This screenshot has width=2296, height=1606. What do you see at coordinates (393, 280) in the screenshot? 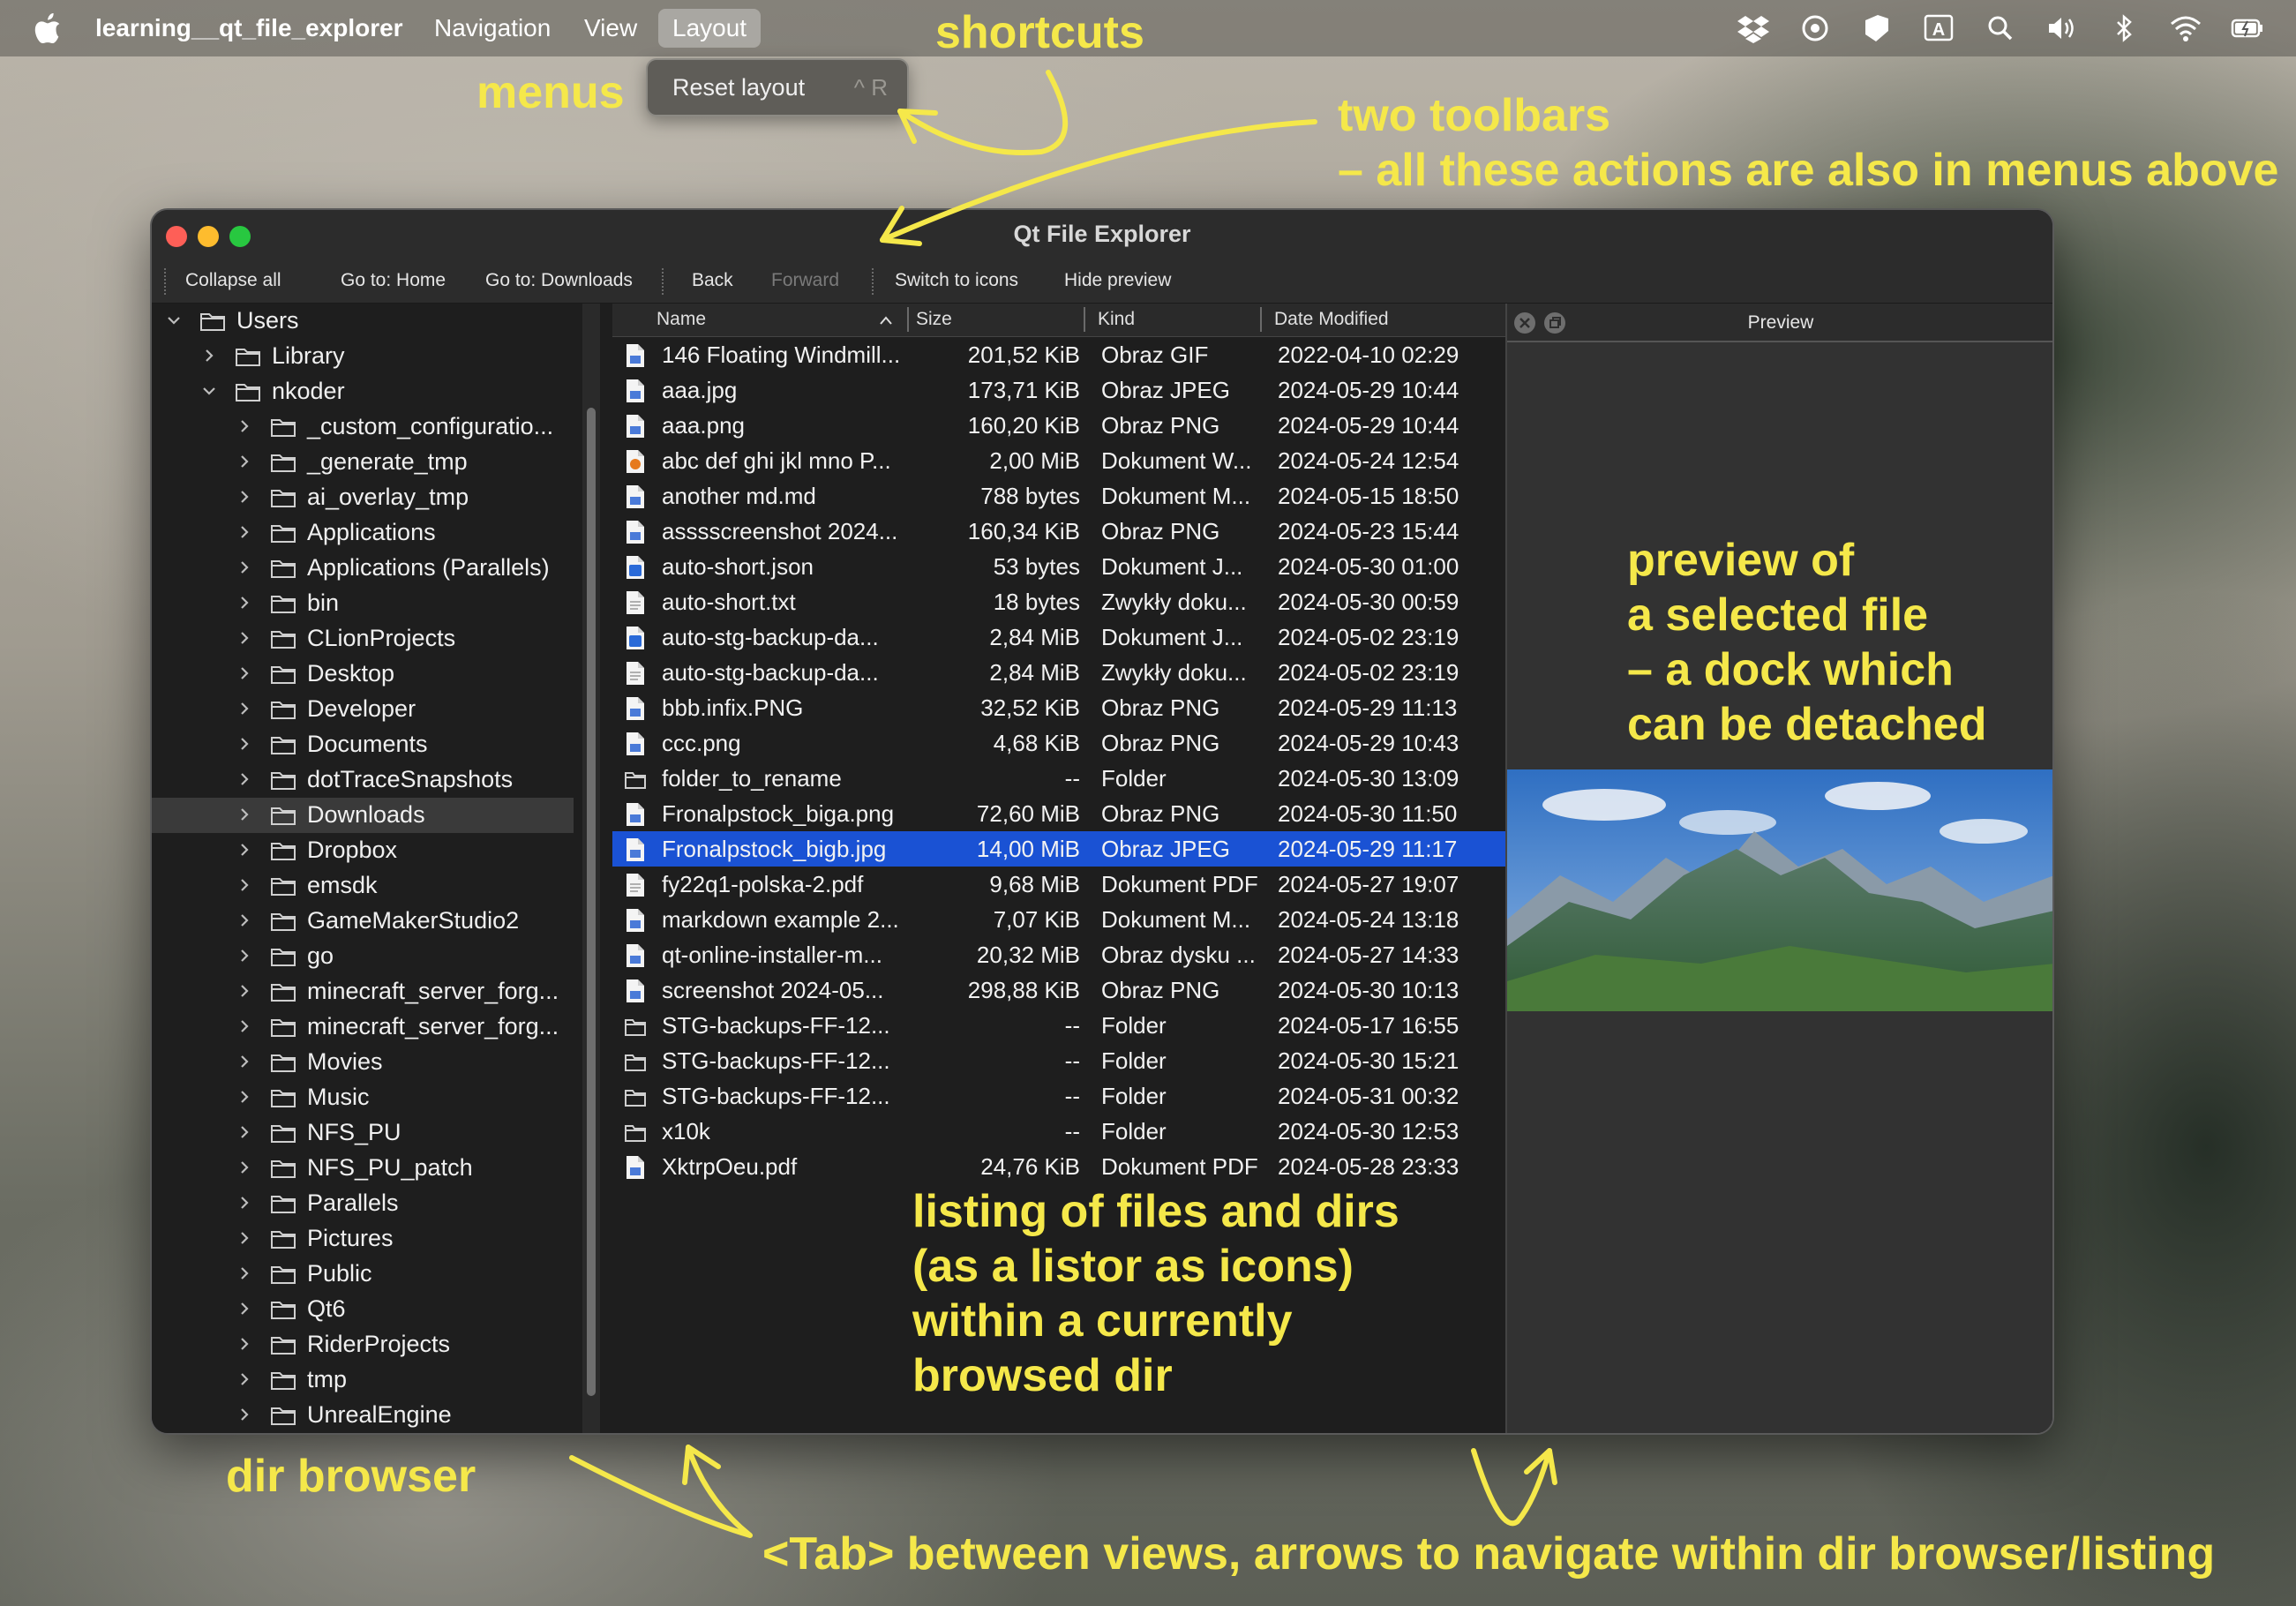
I see `go-home-button: Go to: Home` at bounding box center [393, 280].